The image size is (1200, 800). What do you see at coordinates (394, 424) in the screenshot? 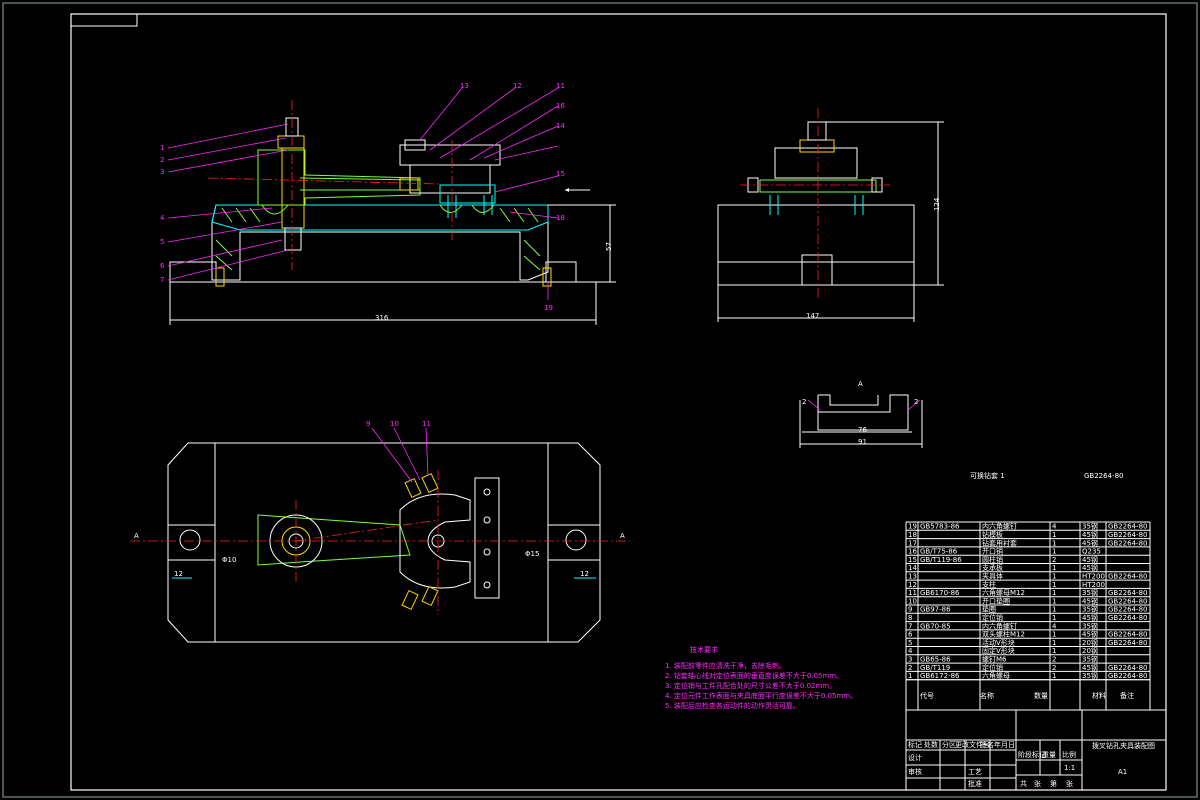
I see `balloon-plan-10: 10` at bounding box center [394, 424].